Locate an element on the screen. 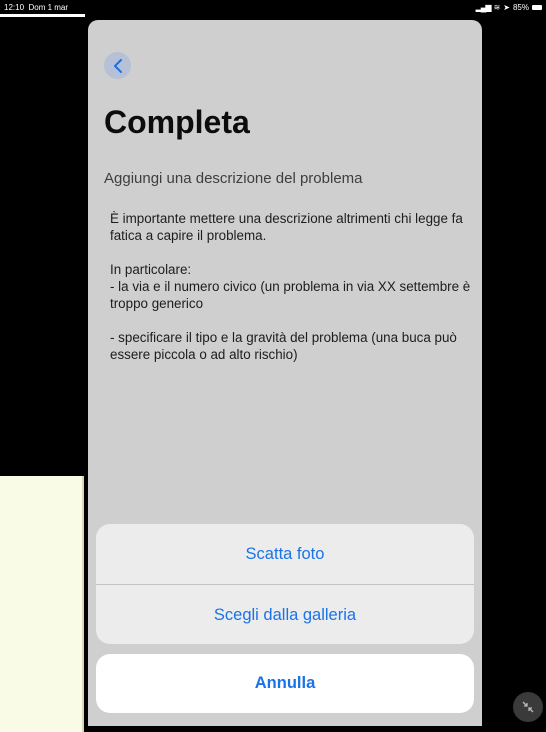 The width and height of the screenshot is (546, 732). status-icons: ▂▄▆ ≋ ➤ 85% is located at coordinates (509, 7).